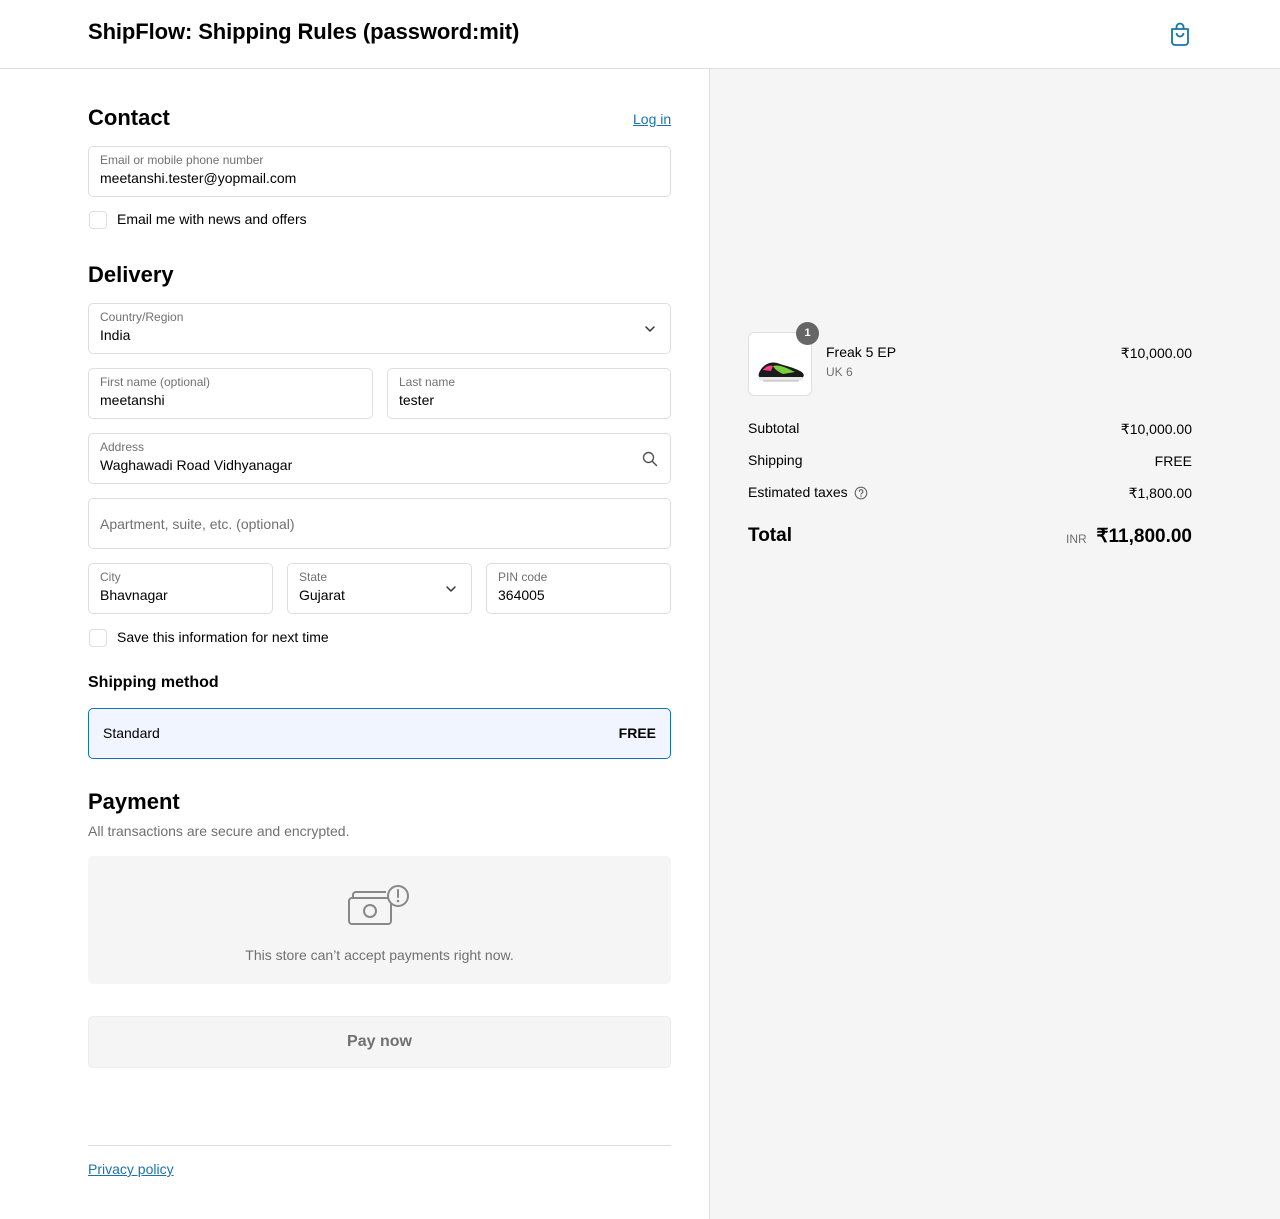 This screenshot has width=1280, height=1219. I want to click on pin-code-label: PIN code, so click(523, 577).